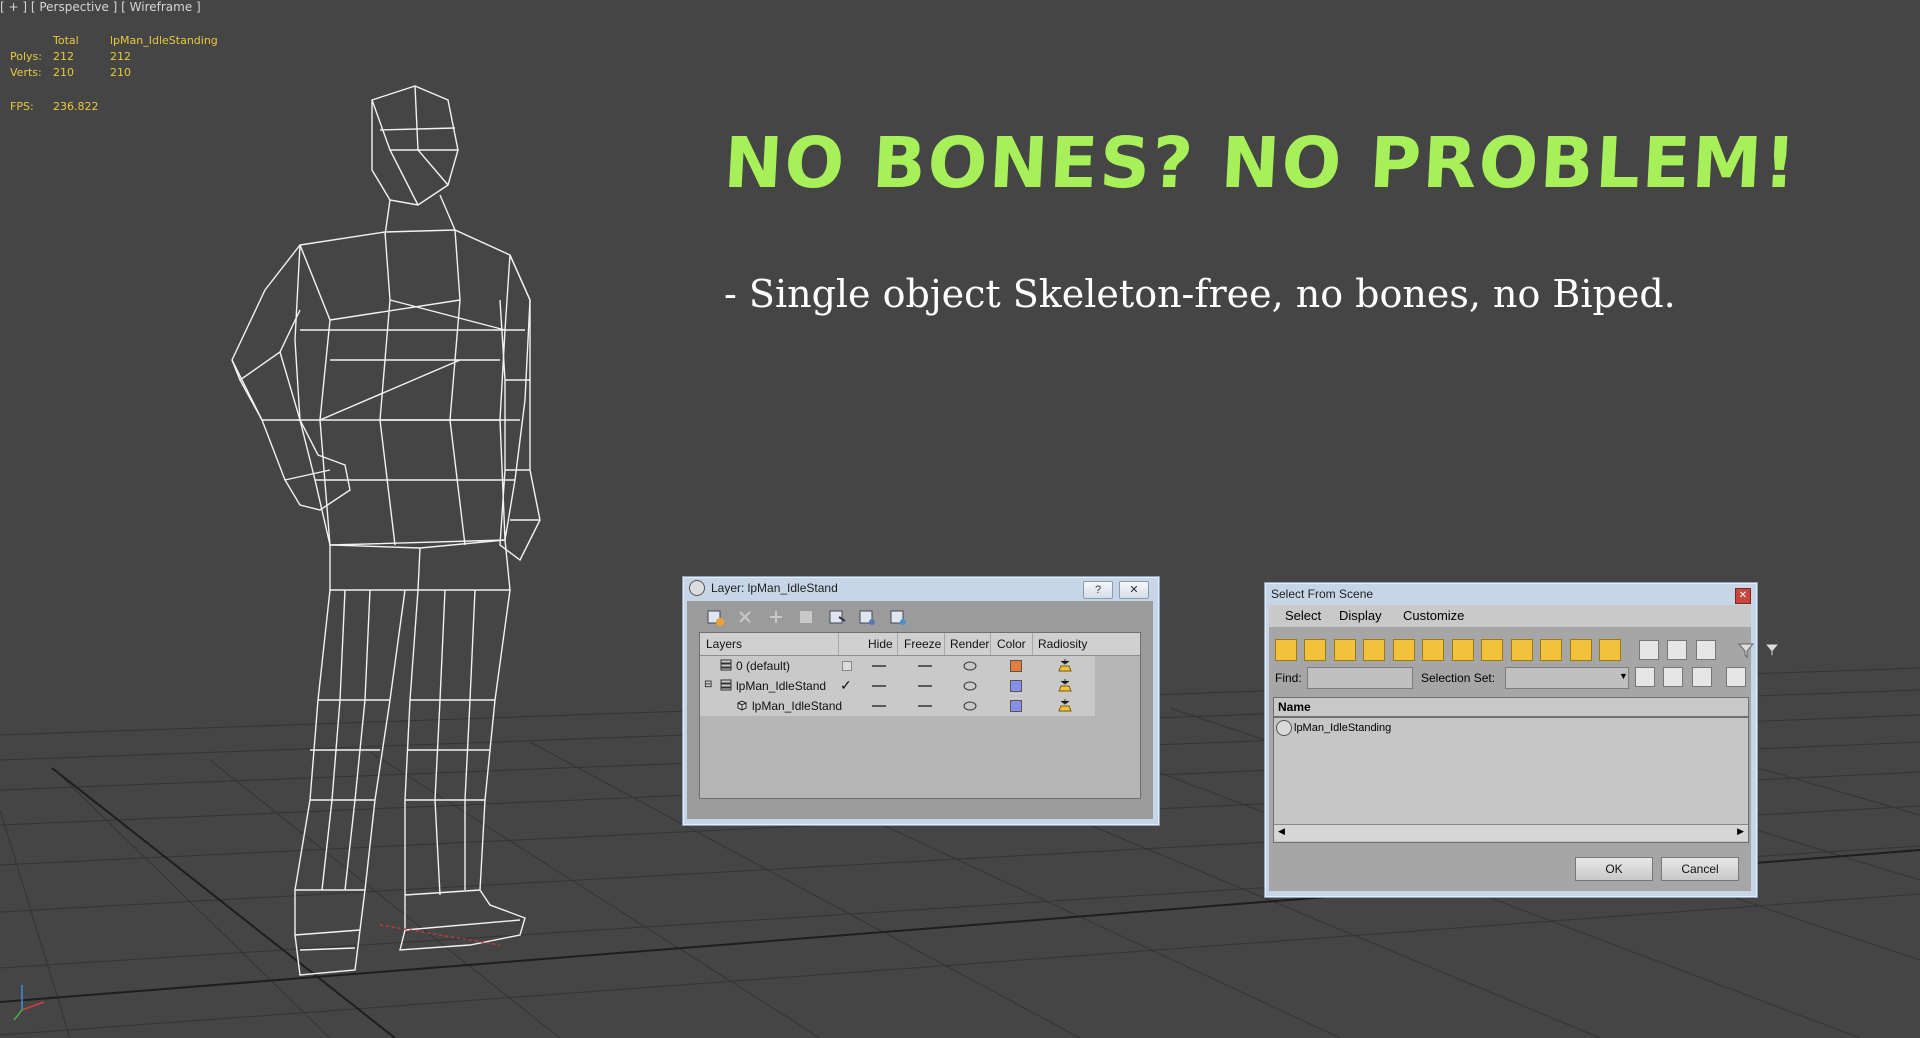  I want to click on col-render: Render, so click(969, 644).